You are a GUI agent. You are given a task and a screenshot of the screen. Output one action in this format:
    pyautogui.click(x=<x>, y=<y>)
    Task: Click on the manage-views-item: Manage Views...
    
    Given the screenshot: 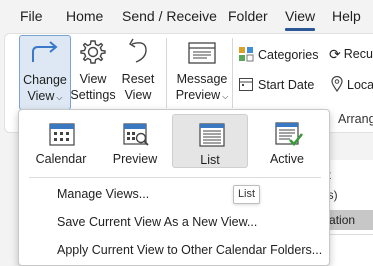 What is the action you would take?
    pyautogui.click(x=103, y=194)
    